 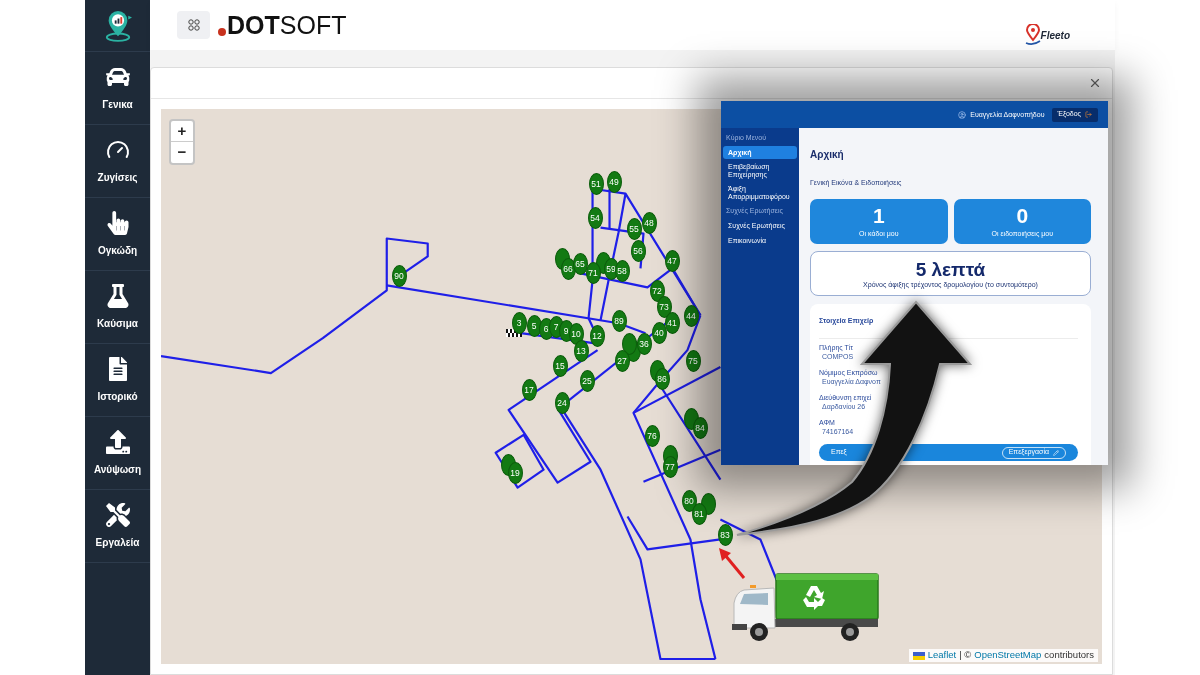 What do you see at coordinates (117, 222) in the screenshot?
I see `pointing-hand-icon` at bounding box center [117, 222].